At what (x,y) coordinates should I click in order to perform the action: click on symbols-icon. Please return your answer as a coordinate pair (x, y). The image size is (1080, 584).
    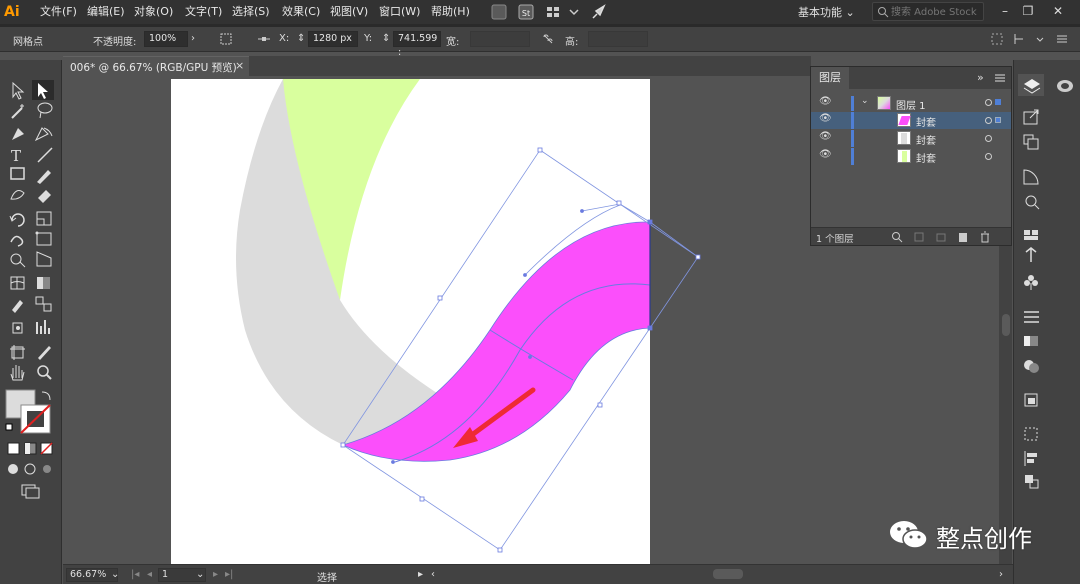
    Looking at the image, I should click on (1031, 282).